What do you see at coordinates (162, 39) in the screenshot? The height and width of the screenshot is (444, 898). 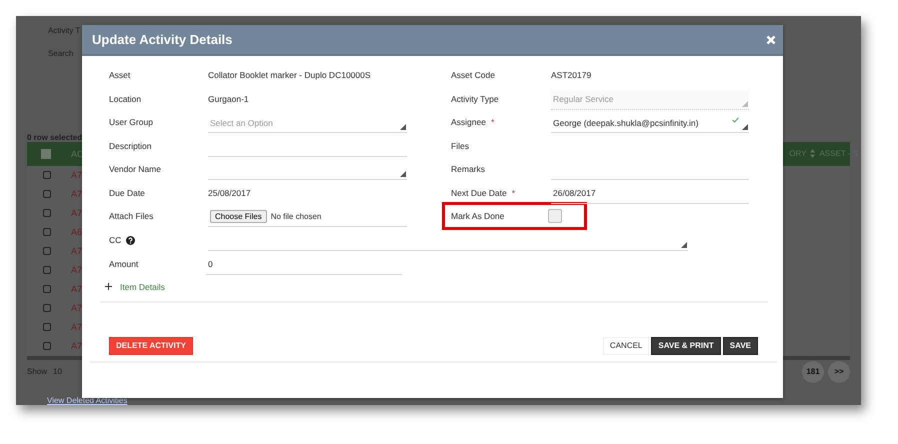 I see `dialog-title: Update Activity Details` at bounding box center [162, 39].